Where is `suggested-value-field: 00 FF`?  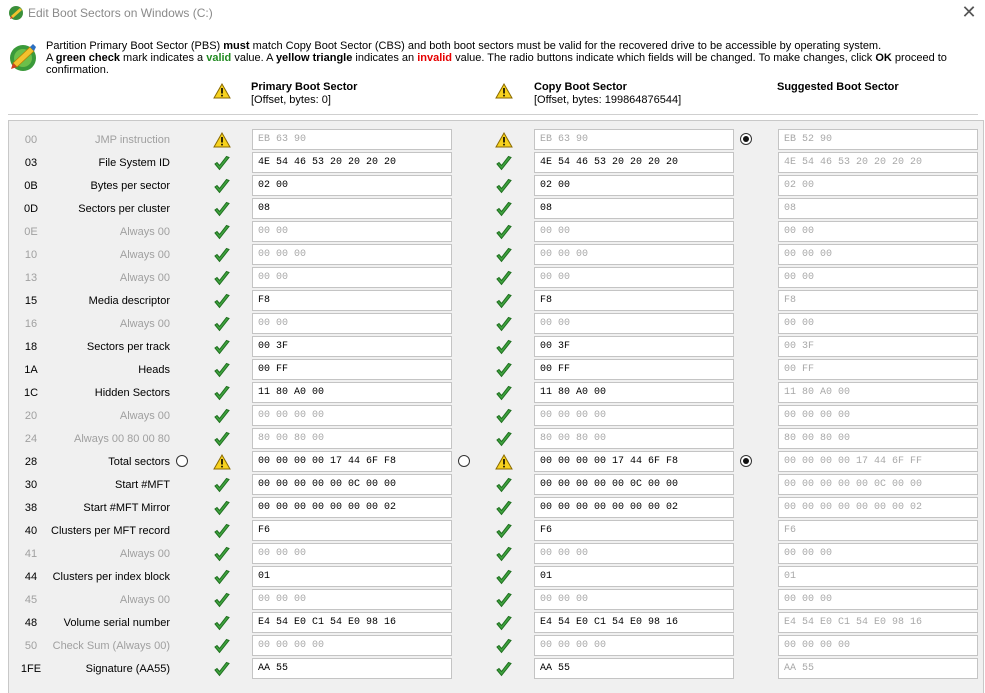
suggested-value-field: 00 FF is located at coordinates (878, 369).